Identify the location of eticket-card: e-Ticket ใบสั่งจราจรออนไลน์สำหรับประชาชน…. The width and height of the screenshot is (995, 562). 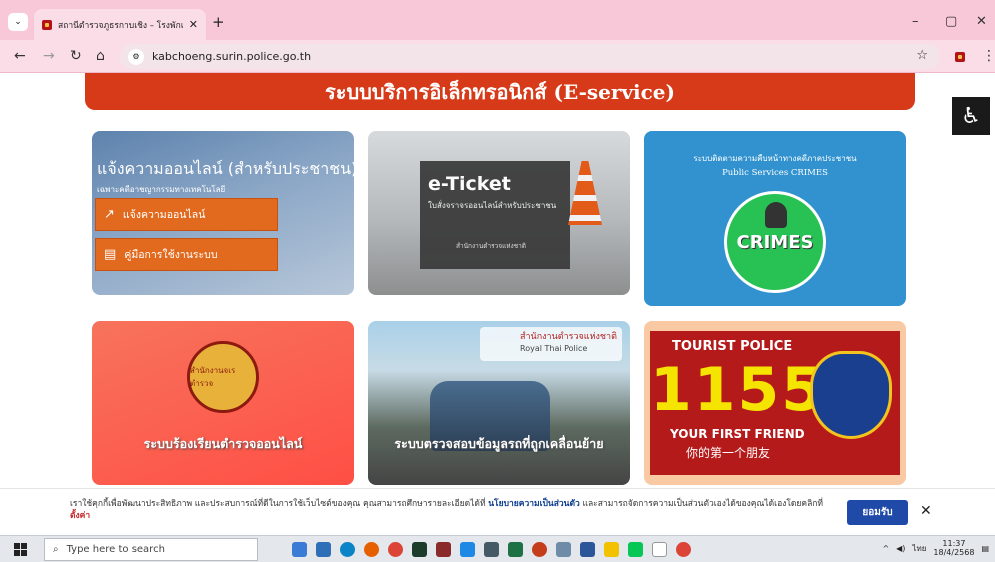
(499, 213).